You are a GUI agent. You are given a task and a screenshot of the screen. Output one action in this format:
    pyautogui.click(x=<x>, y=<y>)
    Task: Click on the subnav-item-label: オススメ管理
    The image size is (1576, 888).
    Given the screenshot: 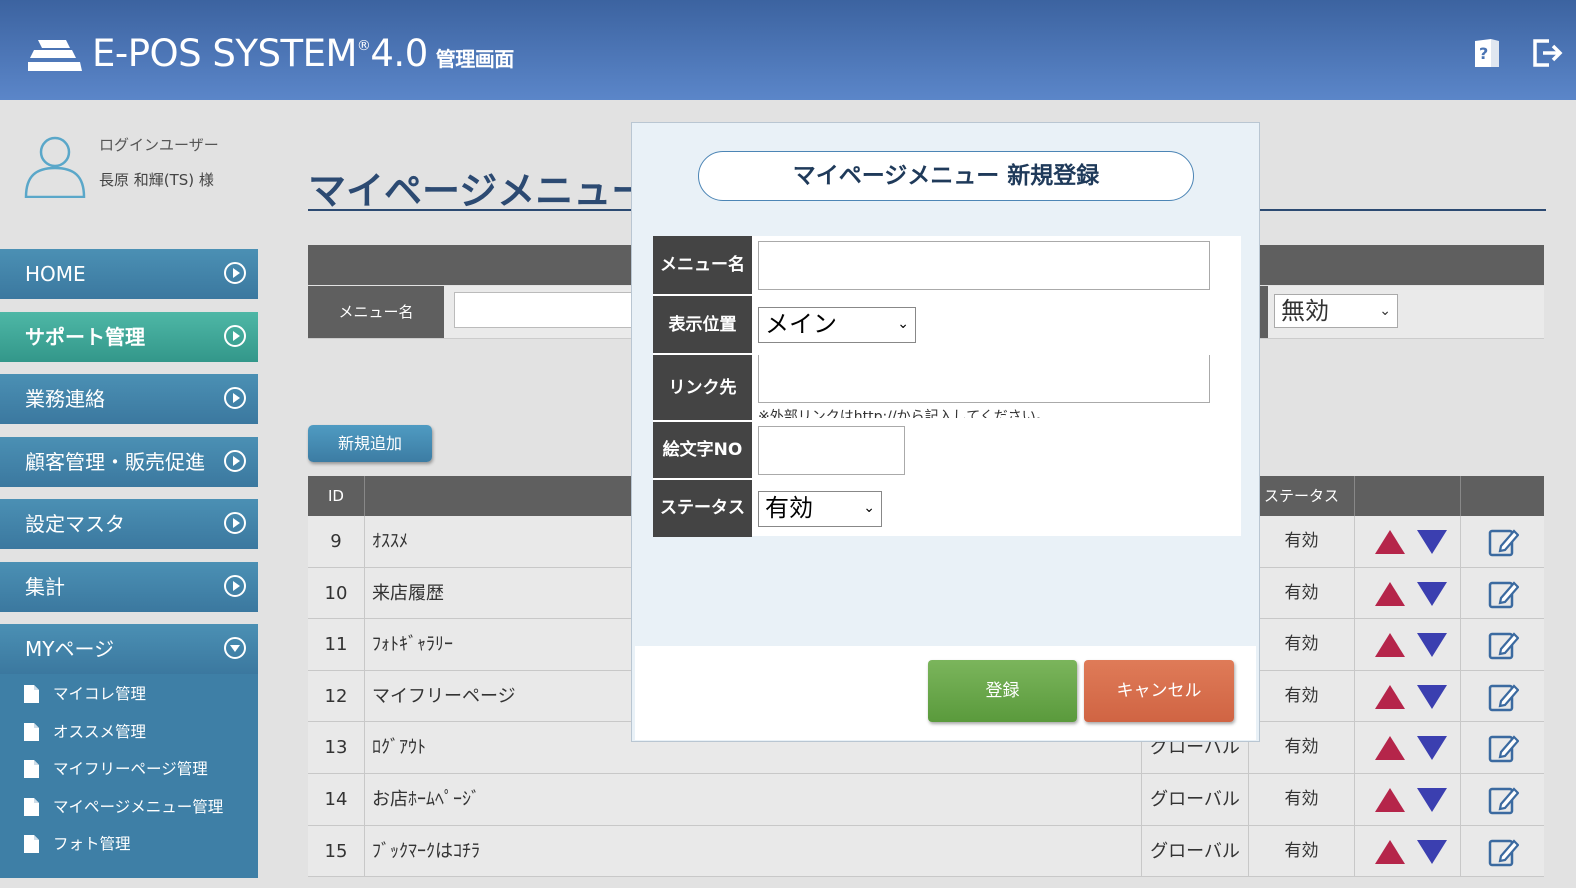 What is the action you would take?
    pyautogui.click(x=100, y=731)
    